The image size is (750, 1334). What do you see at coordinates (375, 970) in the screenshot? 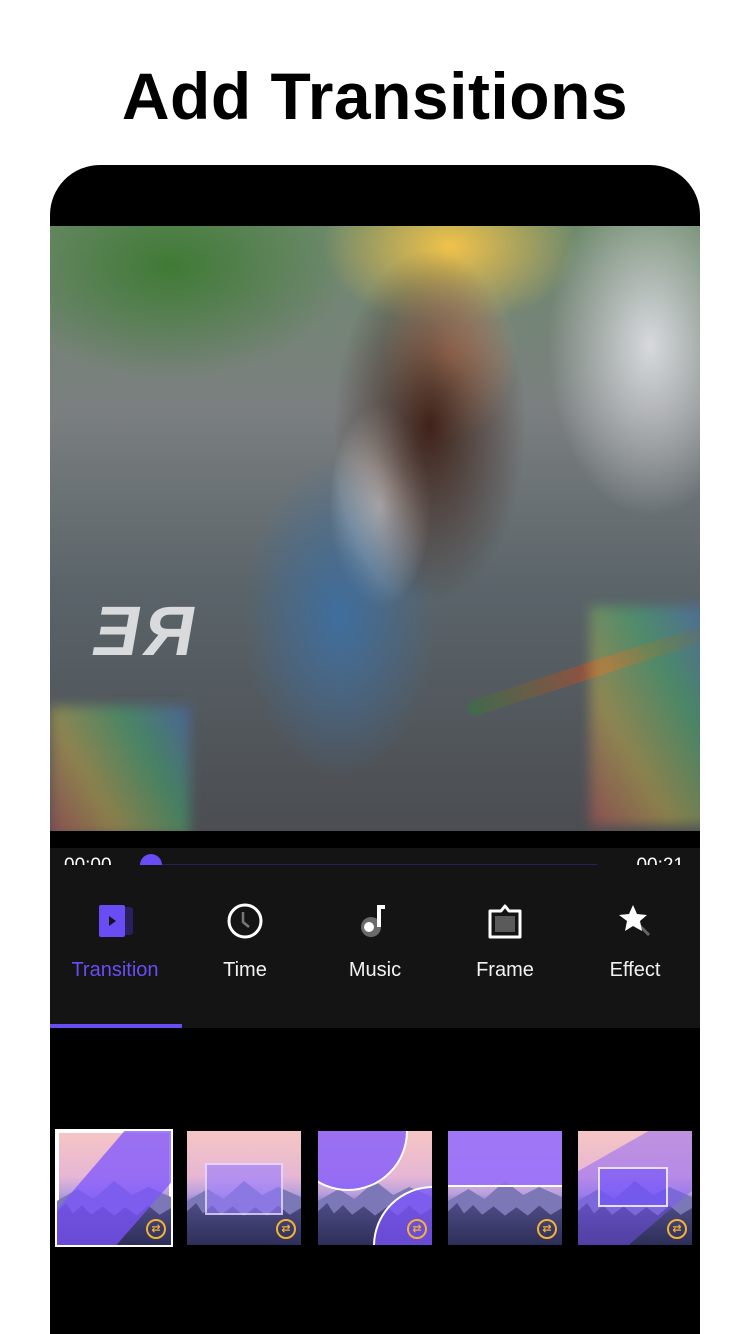
I see `tab-label: Music` at bounding box center [375, 970].